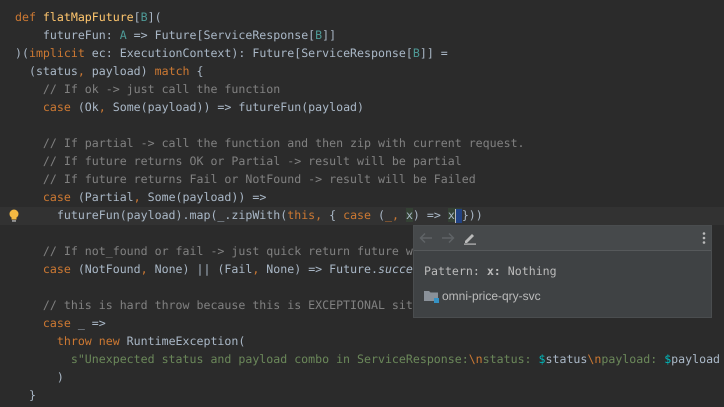 The image size is (724, 407). Describe the element at coordinates (74, 323) in the screenshot. I see `code-line: case _ =>` at that location.